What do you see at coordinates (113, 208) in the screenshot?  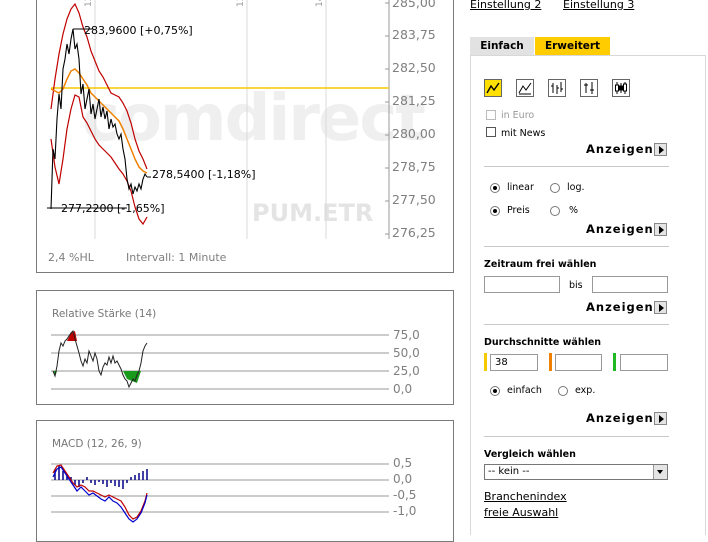 I see `annotation-low: 277,2200 [-1,65%]` at bounding box center [113, 208].